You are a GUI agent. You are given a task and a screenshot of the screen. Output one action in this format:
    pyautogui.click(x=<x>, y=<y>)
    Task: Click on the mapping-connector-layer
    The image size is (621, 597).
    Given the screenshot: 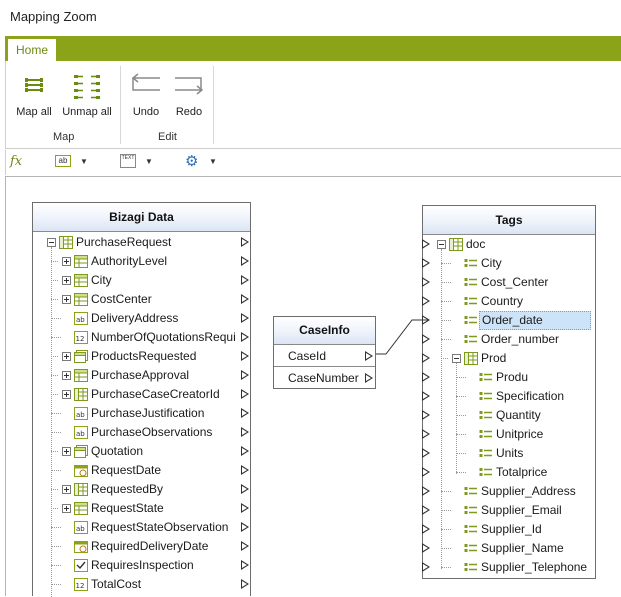 What is the action you would take?
    pyautogui.click(x=402, y=337)
    